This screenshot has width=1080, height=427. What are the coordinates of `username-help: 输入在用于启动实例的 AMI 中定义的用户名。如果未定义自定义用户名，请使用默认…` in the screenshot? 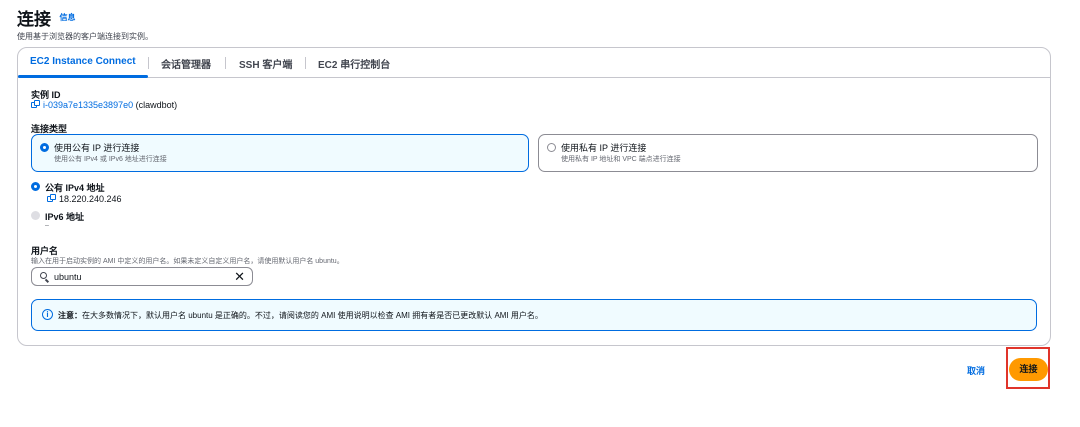 It's located at (187, 261).